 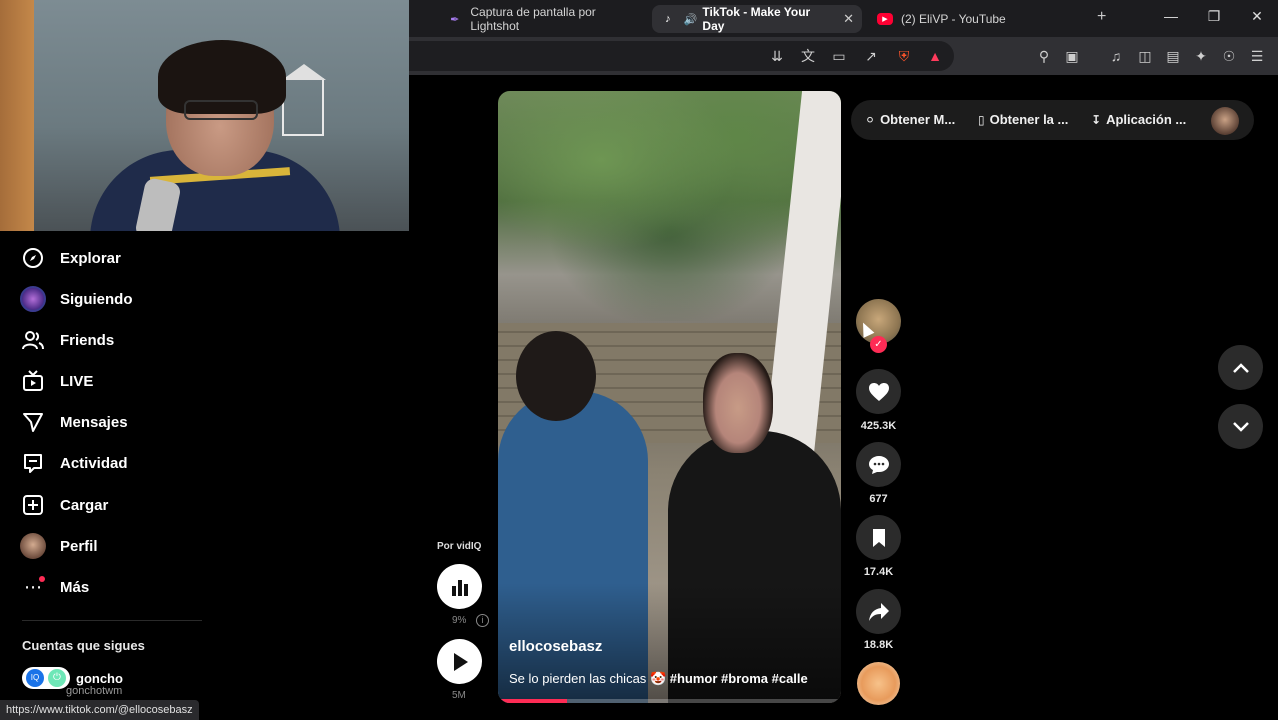 What do you see at coordinates (878, 537) in the screenshot?
I see `save-button` at bounding box center [878, 537].